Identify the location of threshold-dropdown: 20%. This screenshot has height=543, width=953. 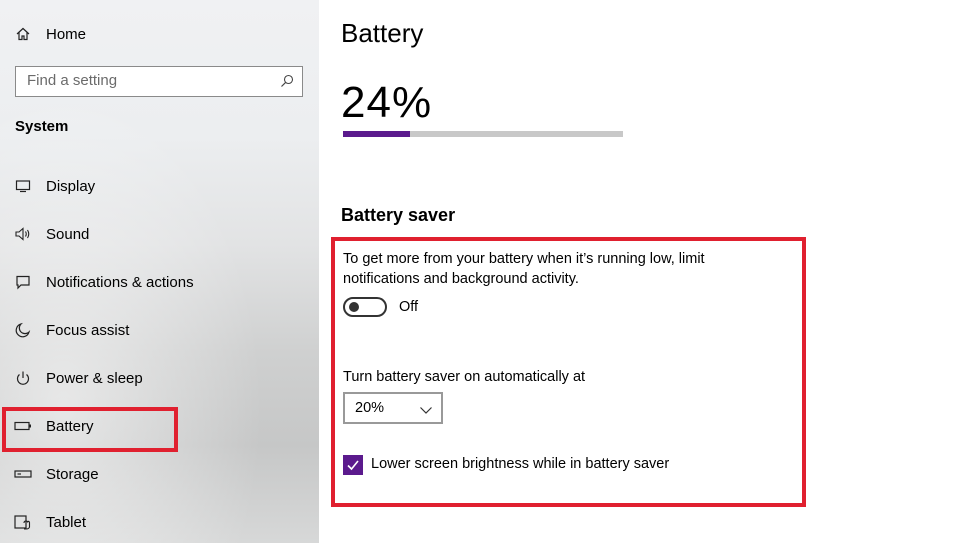
(393, 408).